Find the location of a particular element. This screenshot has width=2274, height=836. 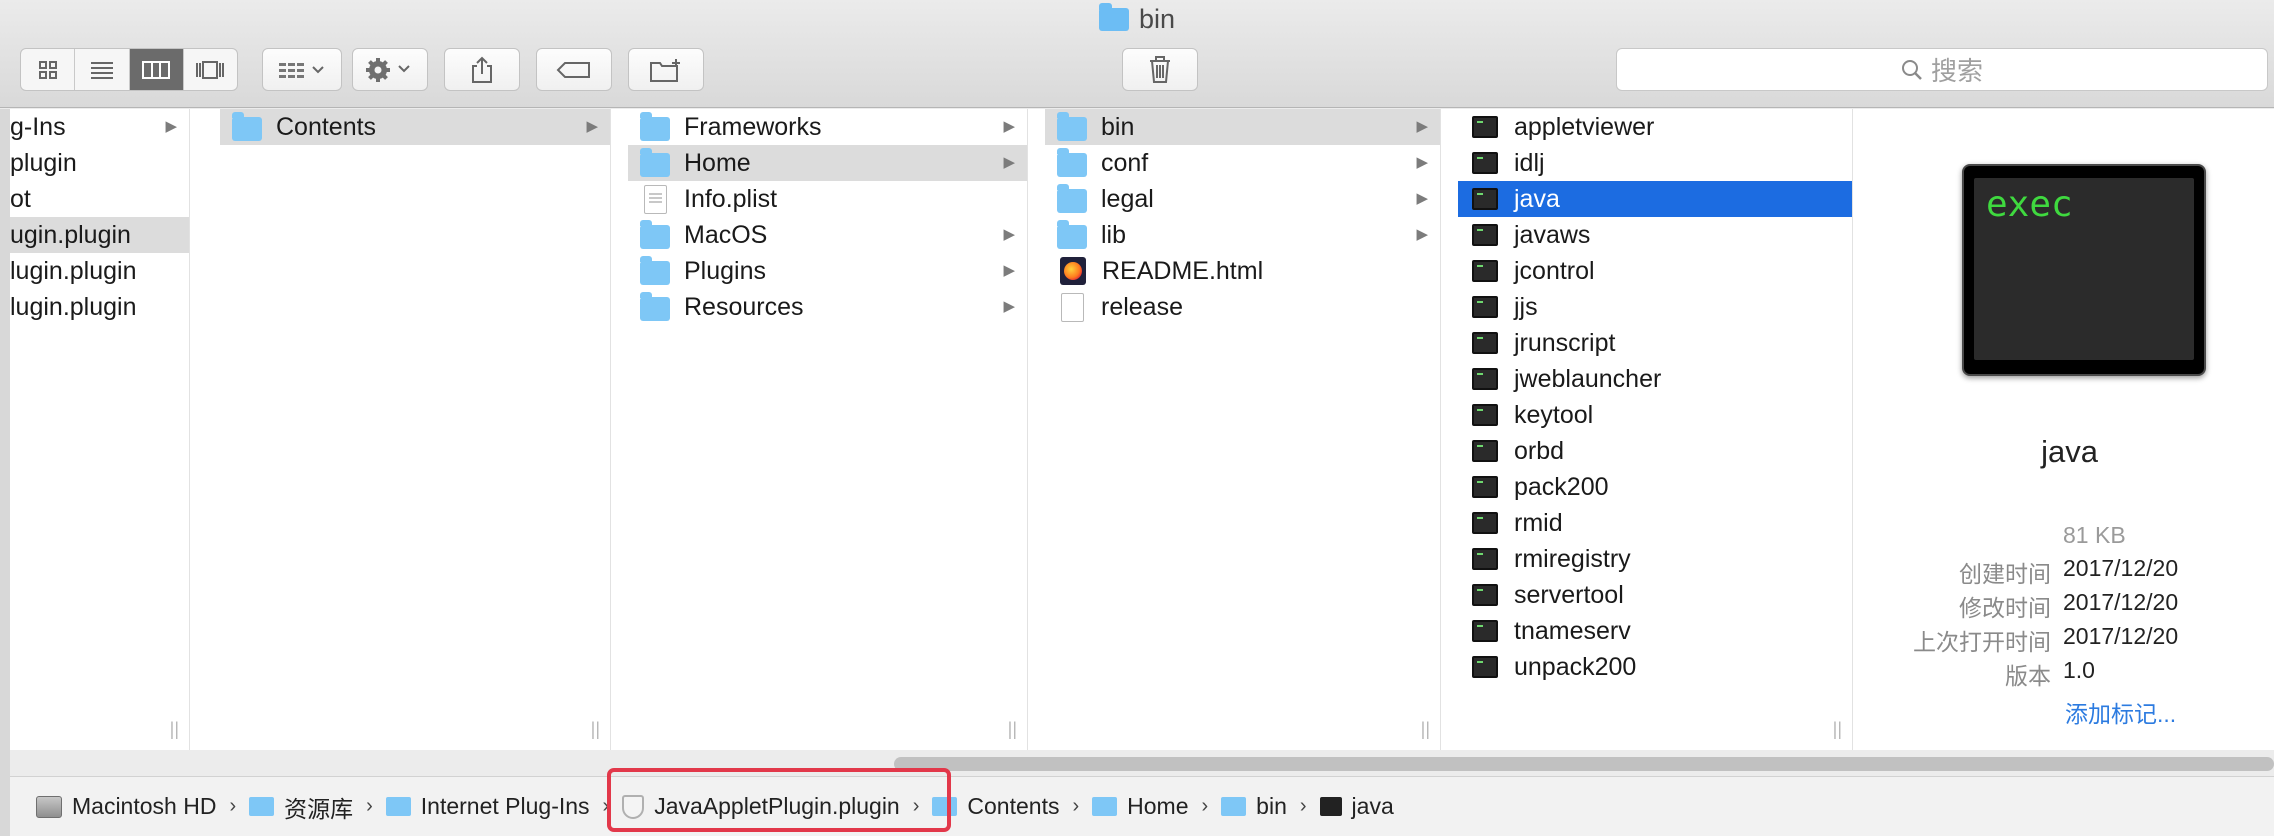

gallery-icon is located at coordinates (210, 69).